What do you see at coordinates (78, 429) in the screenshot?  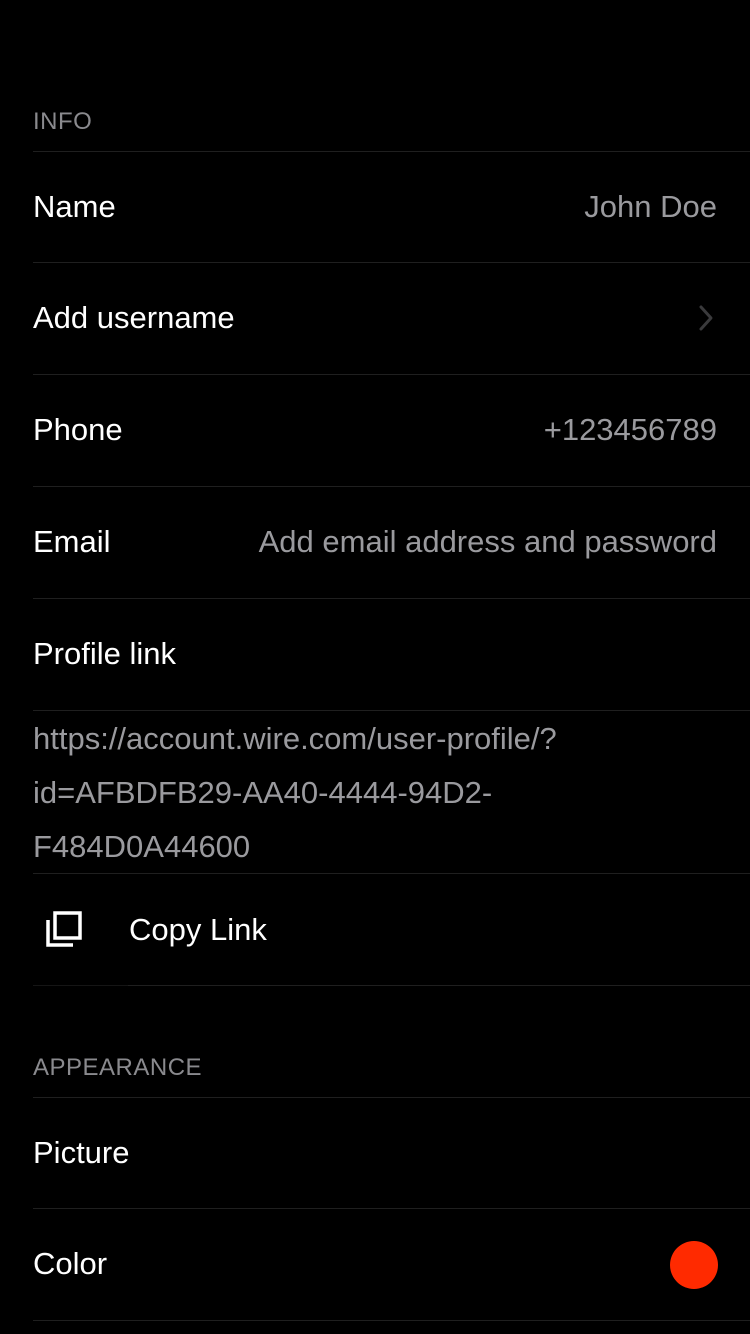 I see `phone-label: Phone` at bounding box center [78, 429].